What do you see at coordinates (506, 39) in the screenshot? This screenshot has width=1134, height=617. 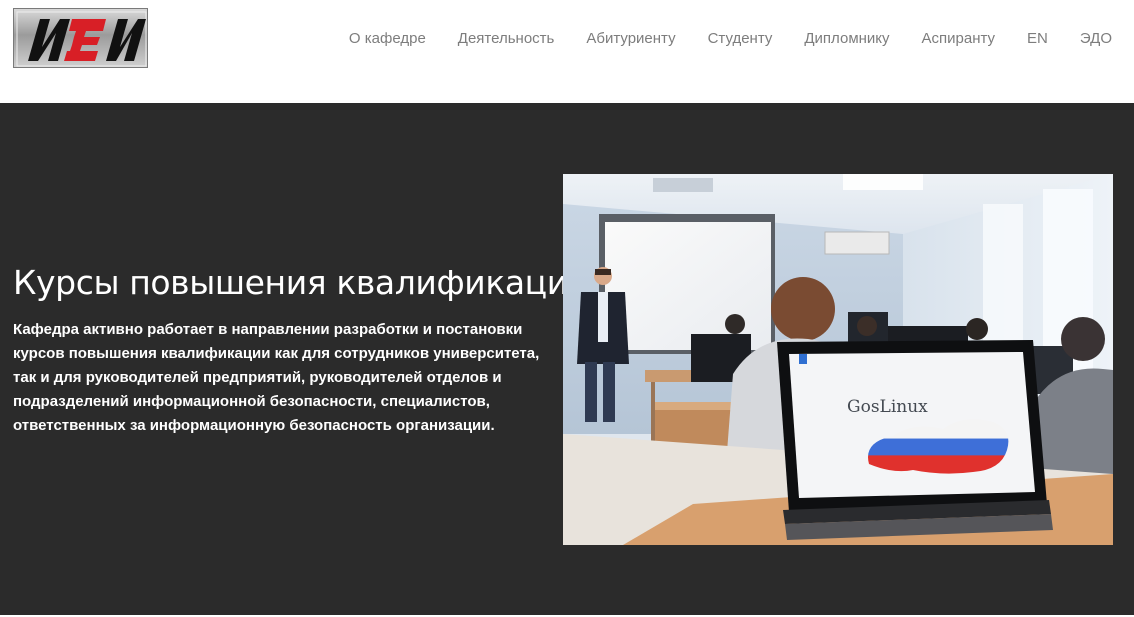 I see `nav-item-activity: Деятельность` at bounding box center [506, 39].